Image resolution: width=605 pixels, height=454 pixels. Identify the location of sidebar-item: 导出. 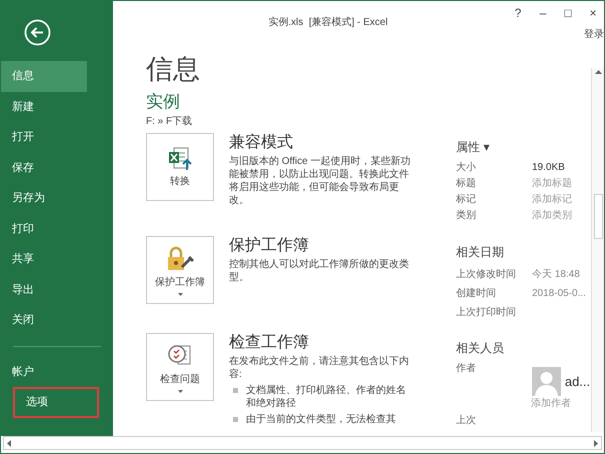
(44, 289).